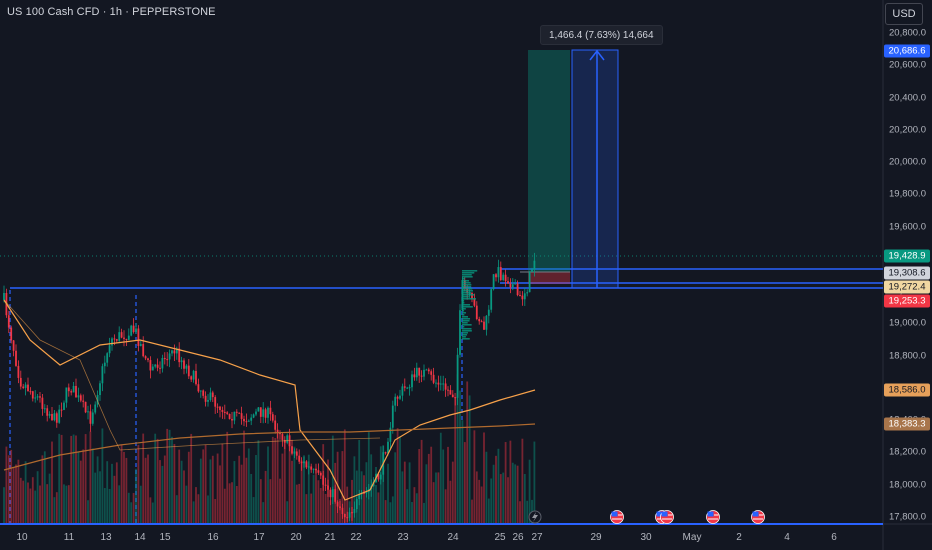 The height and width of the screenshot is (550, 932). Describe the element at coordinates (165, 537) in the screenshot. I see `time-tick-label: 15` at that location.